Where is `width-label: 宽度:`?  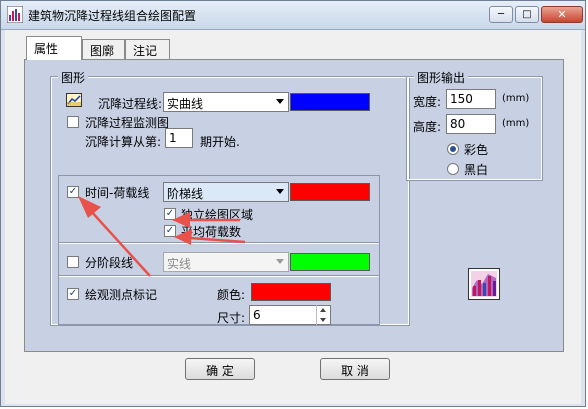
width-label: 宽度: is located at coordinates (427, 102).